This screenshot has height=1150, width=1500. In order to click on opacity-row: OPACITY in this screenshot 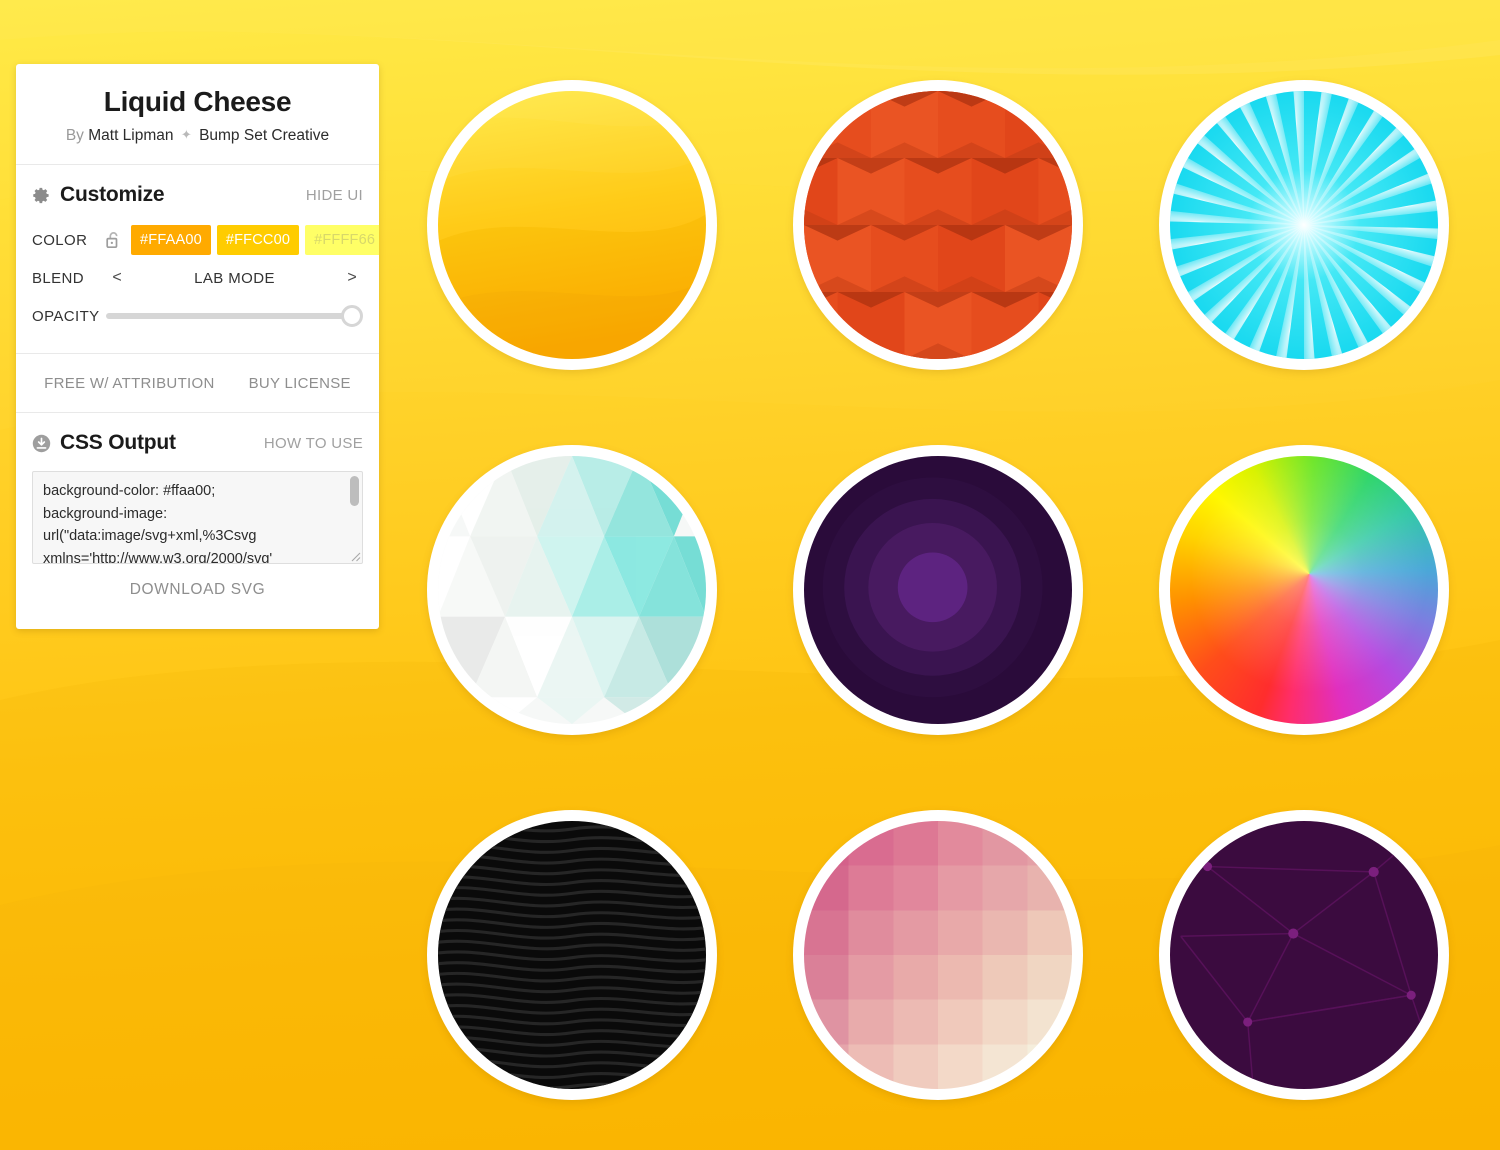, I will do `click(197, 316)`.